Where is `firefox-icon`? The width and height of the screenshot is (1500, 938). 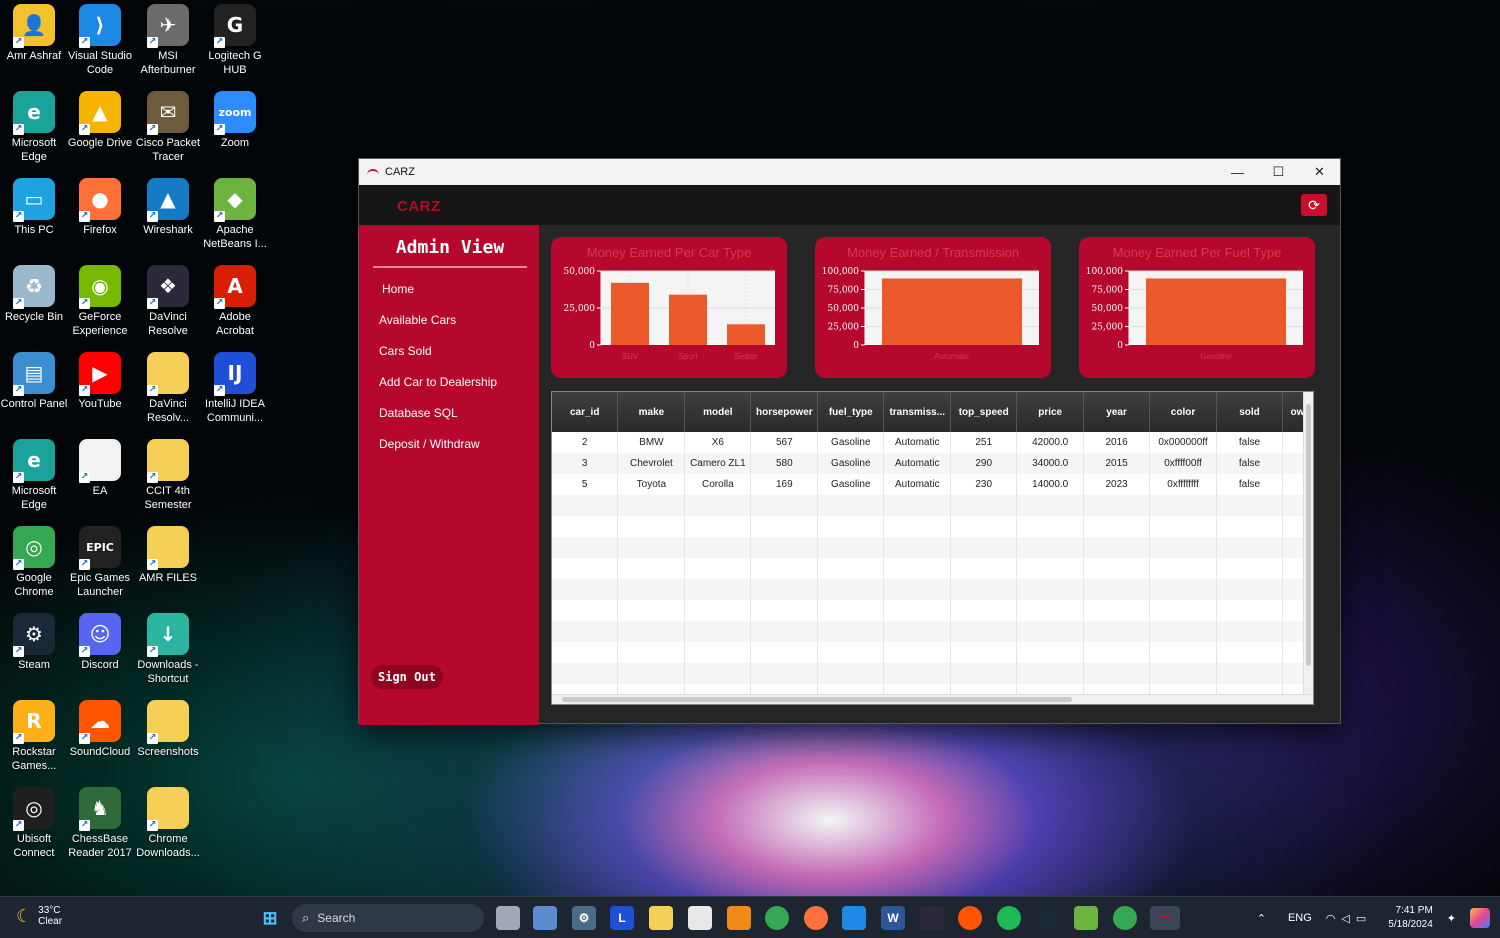 firefox-icon is located at coordinates (816, 918).